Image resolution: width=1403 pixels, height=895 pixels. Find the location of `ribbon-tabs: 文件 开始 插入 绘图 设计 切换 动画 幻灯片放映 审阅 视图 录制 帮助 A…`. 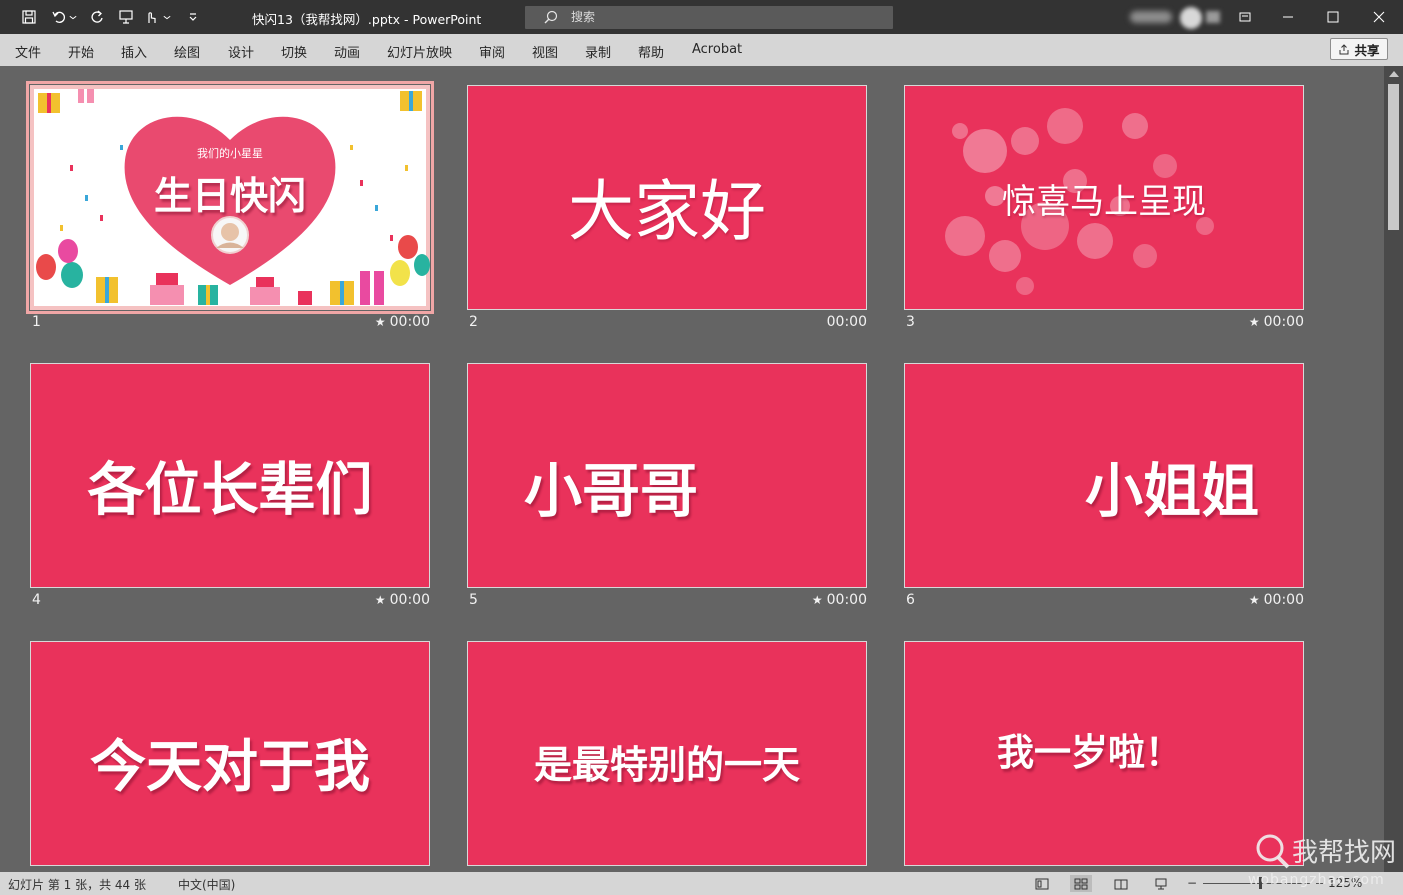

ribbon-tabs: 文件 开始 插入 绘图 设计 切换 动画 幻灯片放映 审阅 视图 录制 帮助 A… is located at coordinates (701, 50).